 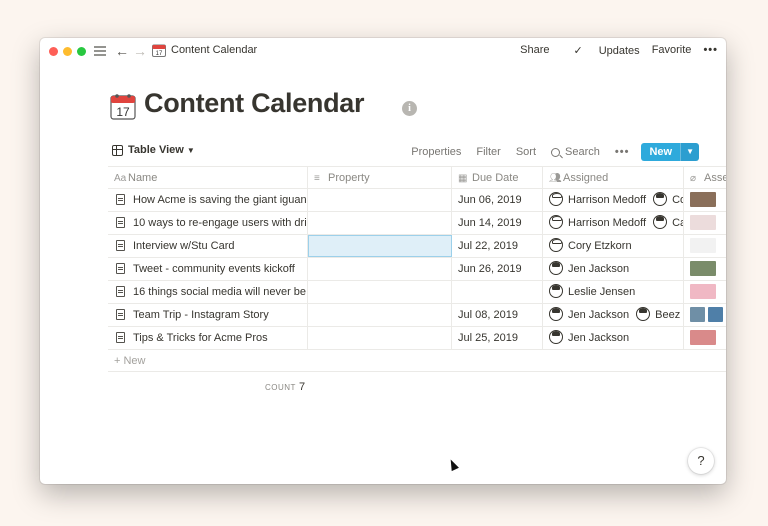 What do you see at coordinates (497, 292) in the screenshot?
I see `due-date-cell` at bounding box center [497, 292].